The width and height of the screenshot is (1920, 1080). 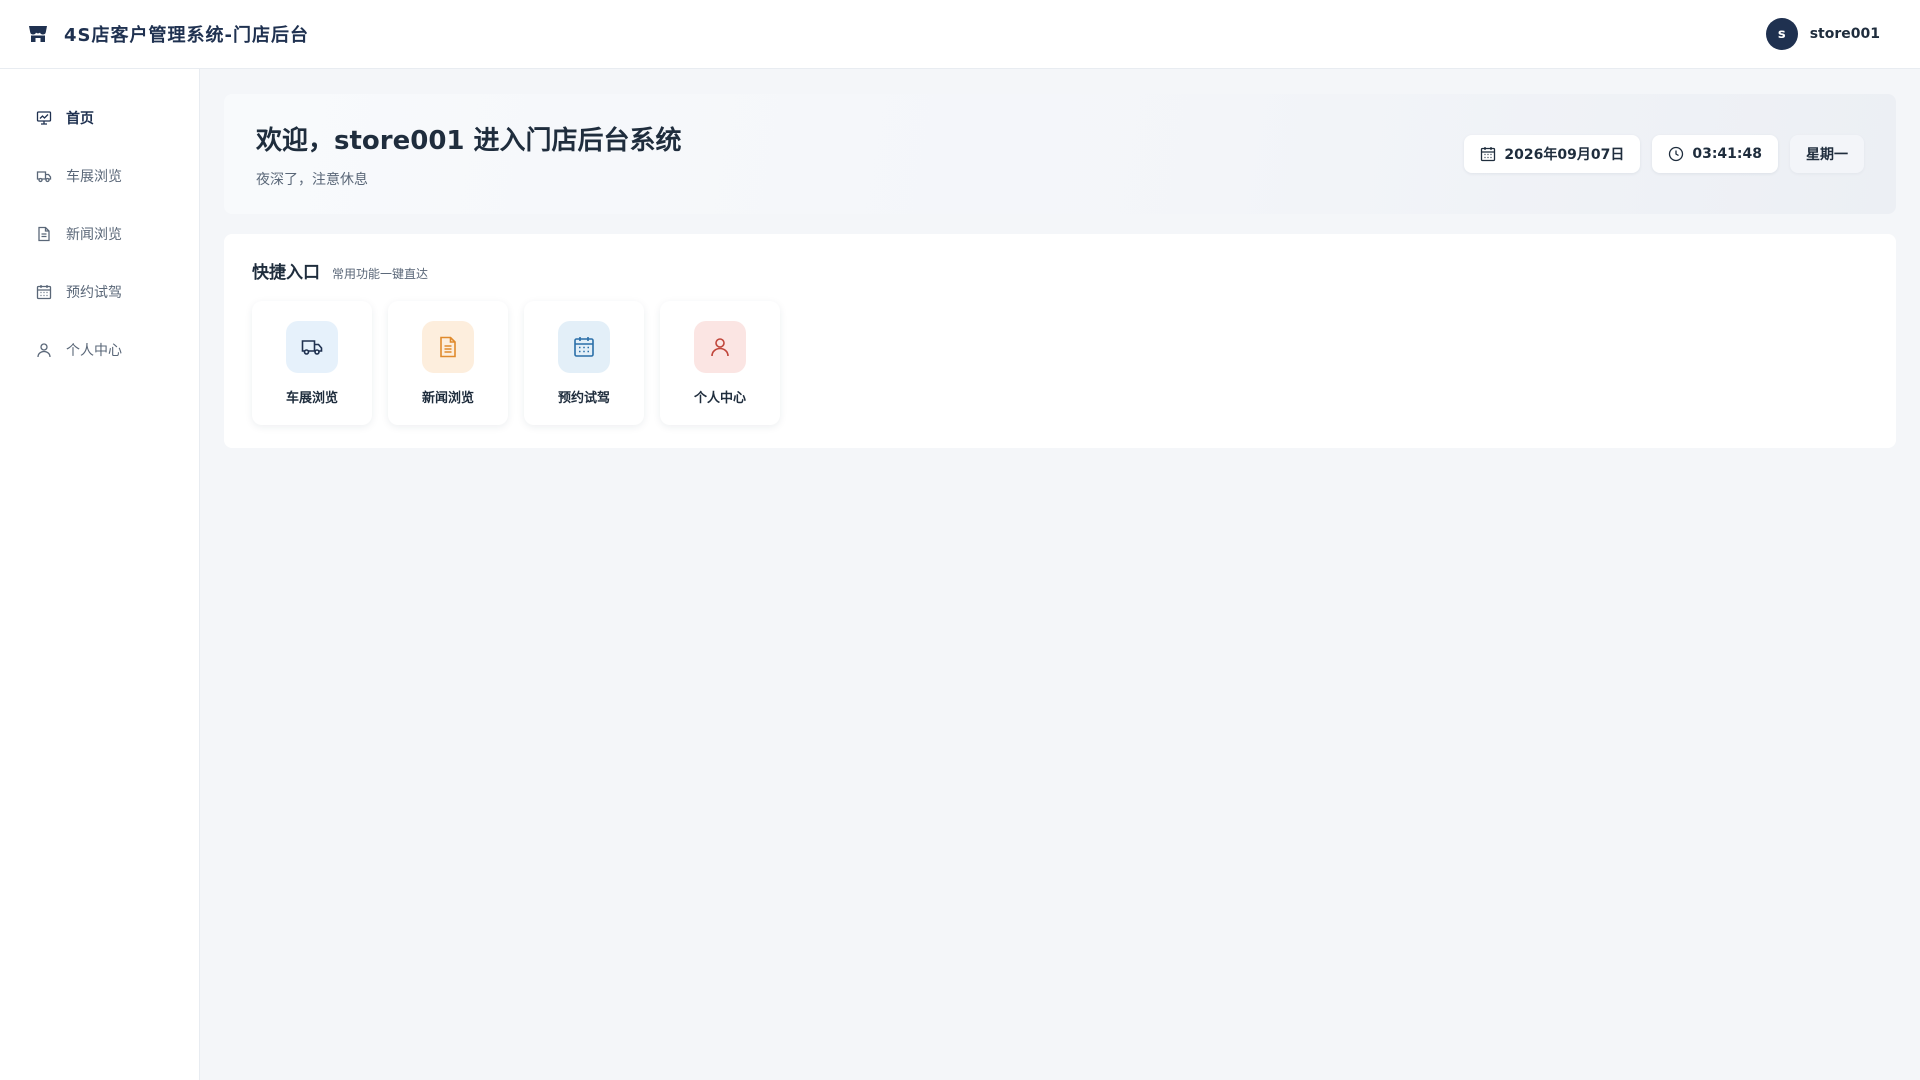 What do you see at coordinates (94, 177) in the screenshot?
I see `sidebar-item-label: 车展浏览` at bounding box center [94, 177].